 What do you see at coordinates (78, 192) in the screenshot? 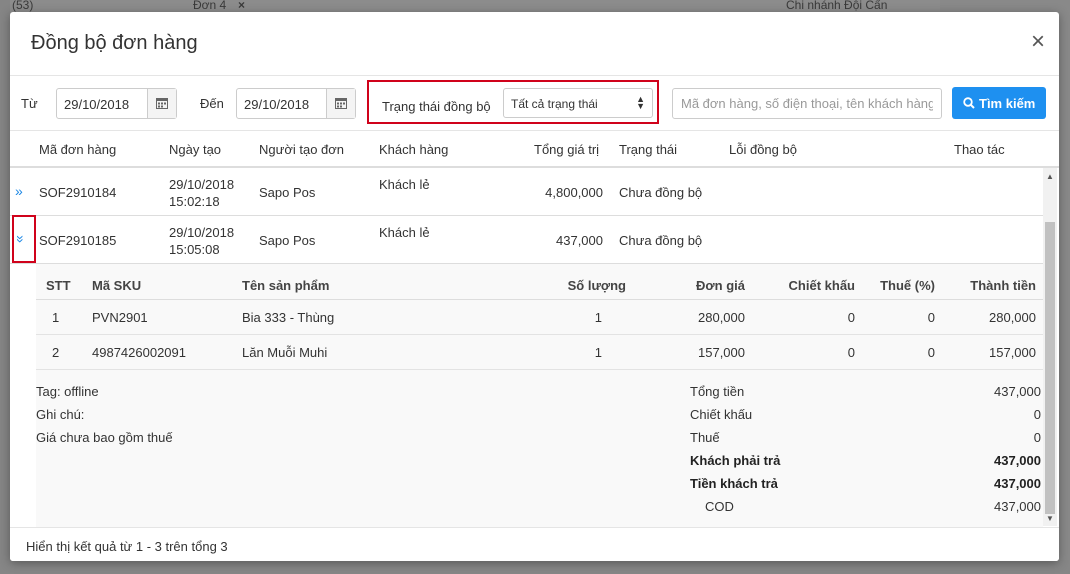
I see `order-code: SOF2910184` at bounding box center [78, 192].